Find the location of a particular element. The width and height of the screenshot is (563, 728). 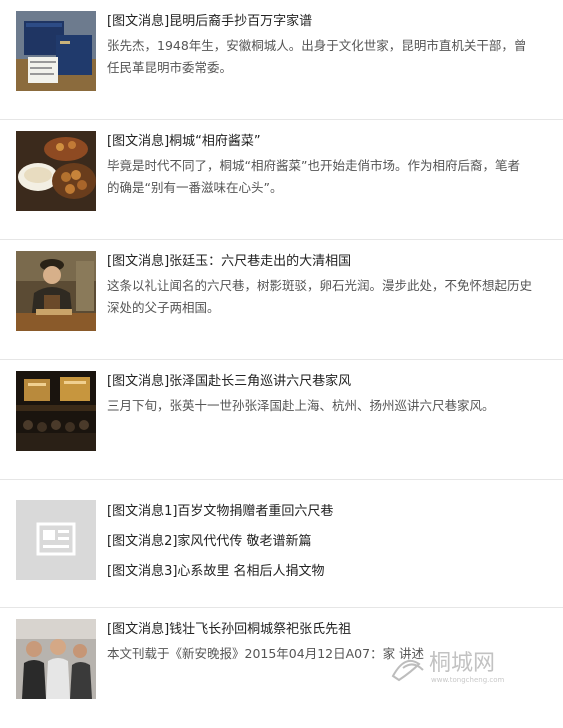

article-title-2: [图文消息2]家风代代传 敬老谱新篇 is located at coordinates (319, 542).